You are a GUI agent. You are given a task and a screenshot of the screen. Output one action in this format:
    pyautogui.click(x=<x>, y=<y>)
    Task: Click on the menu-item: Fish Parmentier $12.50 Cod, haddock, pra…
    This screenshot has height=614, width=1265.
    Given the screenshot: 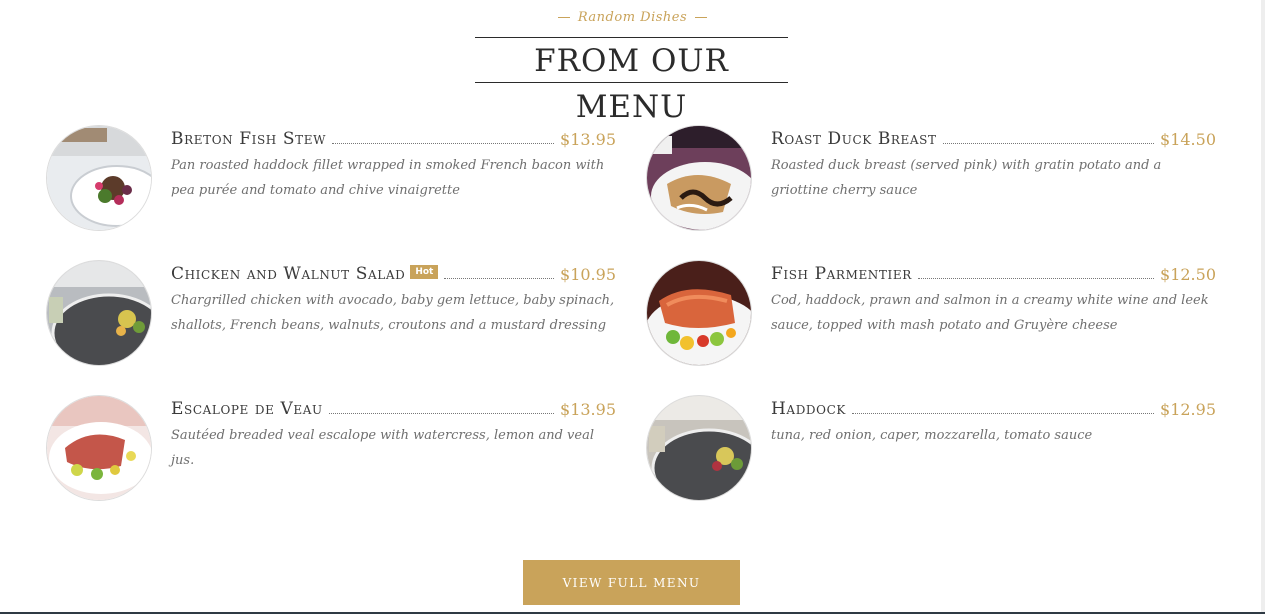 What is the action you would take?
    pyautogui.click(x=931, y=315)
    